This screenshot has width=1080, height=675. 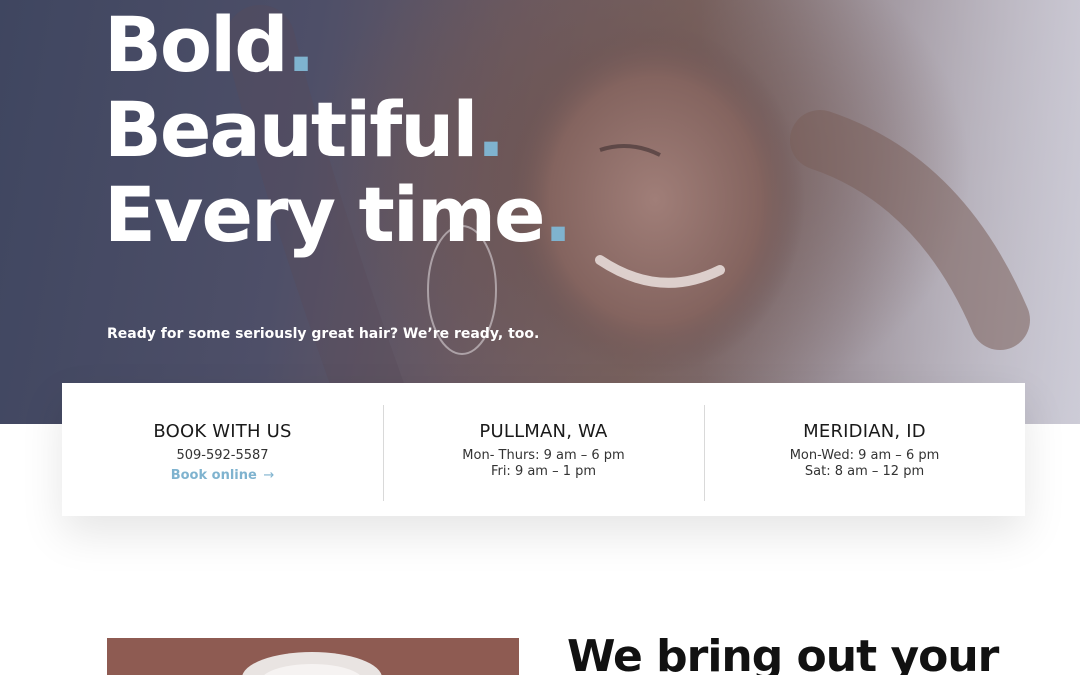 What do you see at coordinates (304, 130) in the screenshot?
I see `headline-beautiful: Beautiful.` at bounding box center [304, 130].